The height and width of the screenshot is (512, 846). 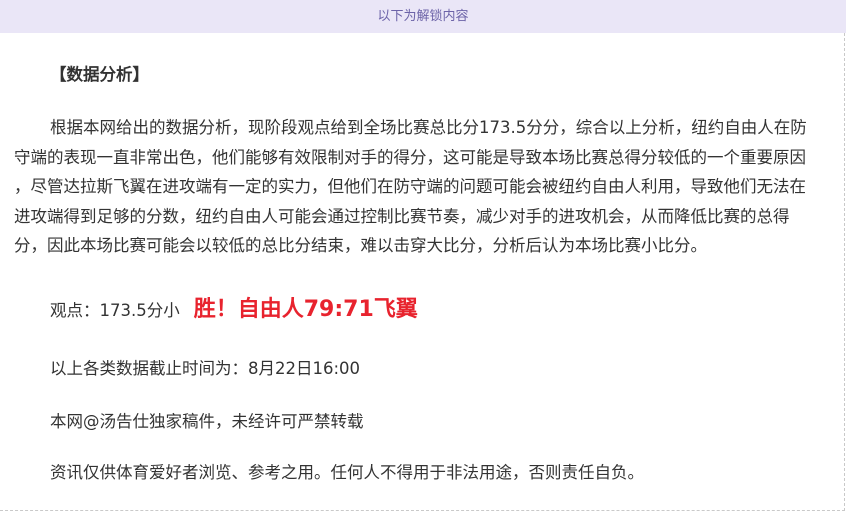 What do you see at coordinates (423, 16) in the screenshot?
I see `unlock-banner: 以下为解锁内容` at bounding box center [423, 16].